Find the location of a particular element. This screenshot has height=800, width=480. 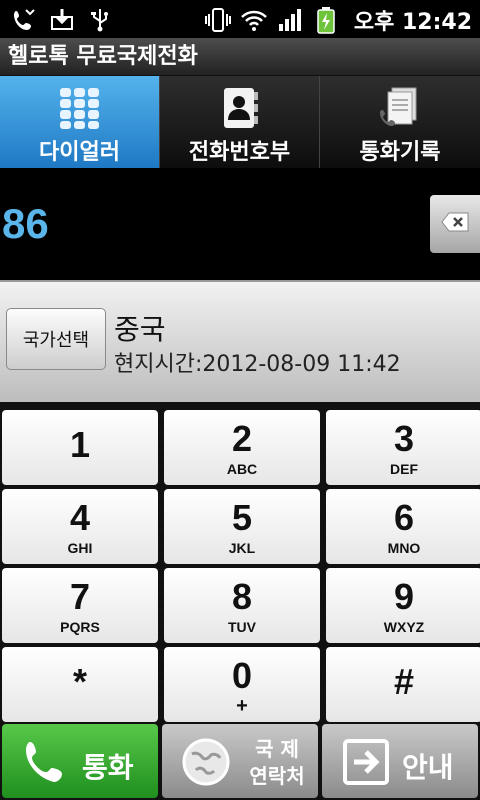

status-bar: 오후 12:42 is located at coordinates (240, 19).